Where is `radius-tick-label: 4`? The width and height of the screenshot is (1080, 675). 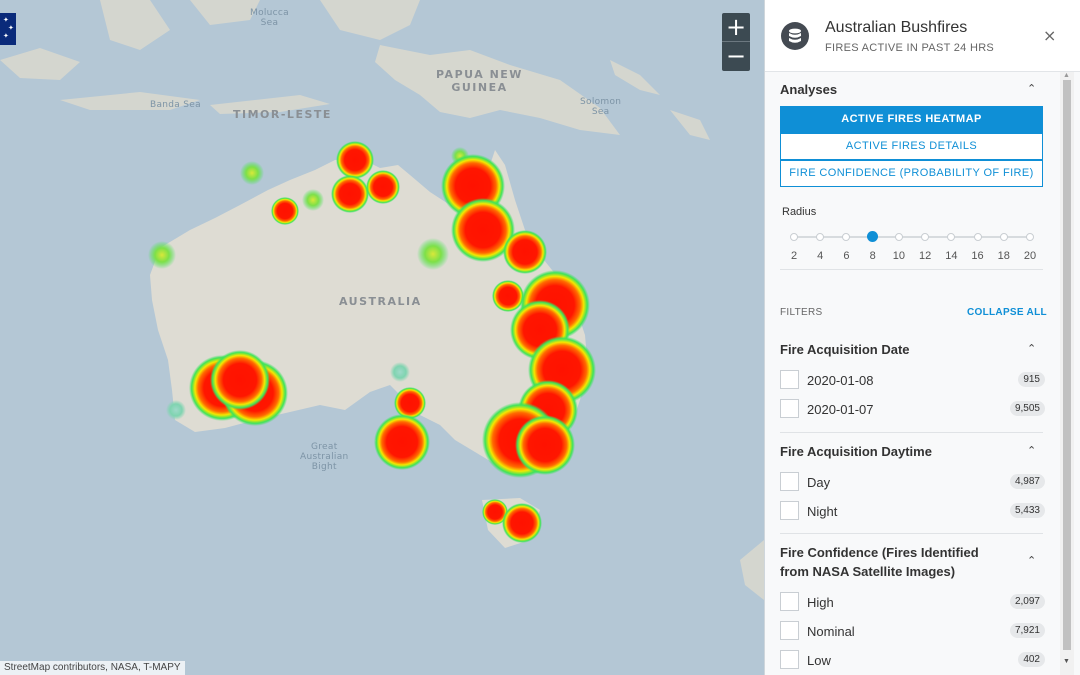
radius-tick-label: 4 is located at coordinates (820, 256).